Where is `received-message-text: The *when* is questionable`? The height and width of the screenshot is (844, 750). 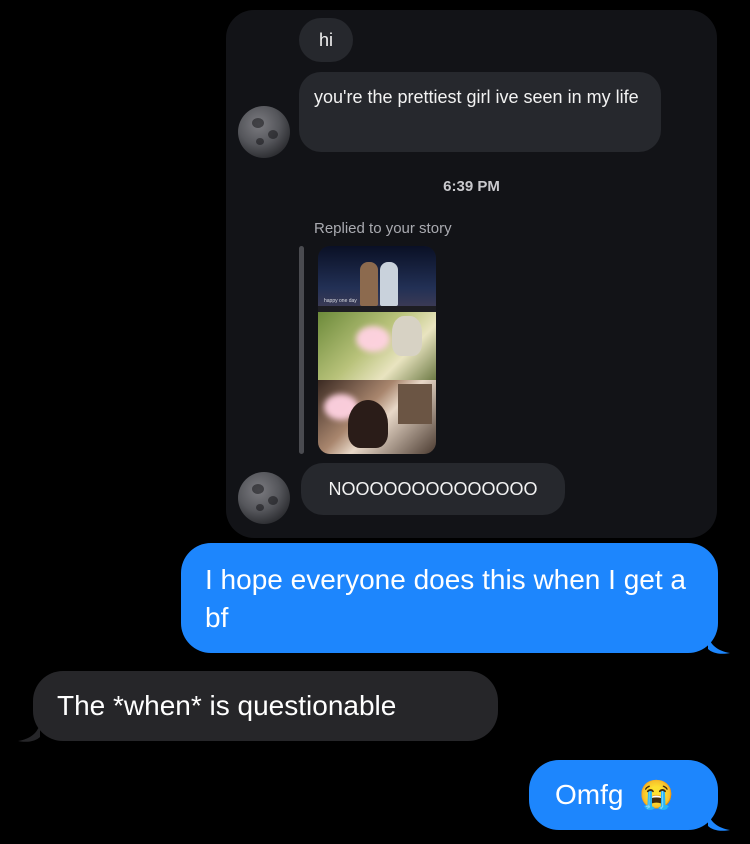 received-message-text: The *when* is questionable is located at coordinates (227, 705).